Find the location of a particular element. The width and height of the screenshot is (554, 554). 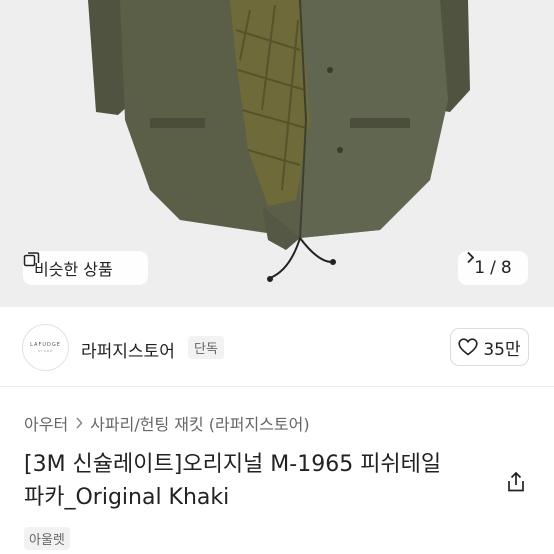

product-title-line2: 파카_Original Khaki is located at coordinates (127, 497).